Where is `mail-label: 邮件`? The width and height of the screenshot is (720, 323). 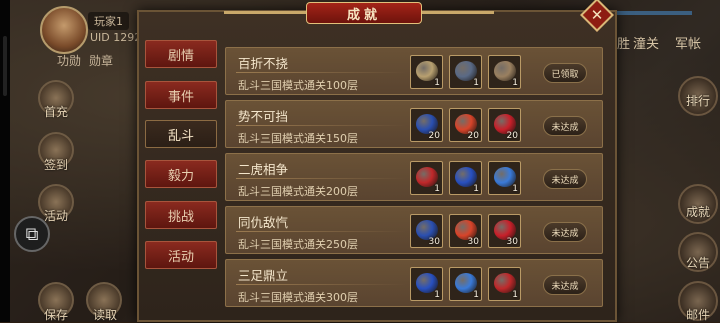 mail-label: 邮件 is located at coordinates (698, 315).